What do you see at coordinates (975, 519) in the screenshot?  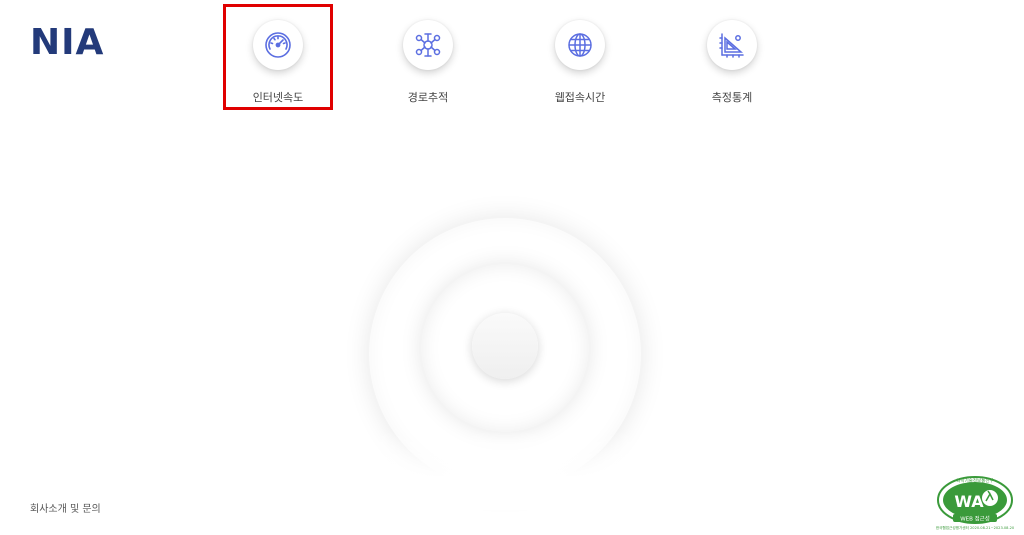 I see `svg-text: WEB 접근성` at bounding box center [975, 519].